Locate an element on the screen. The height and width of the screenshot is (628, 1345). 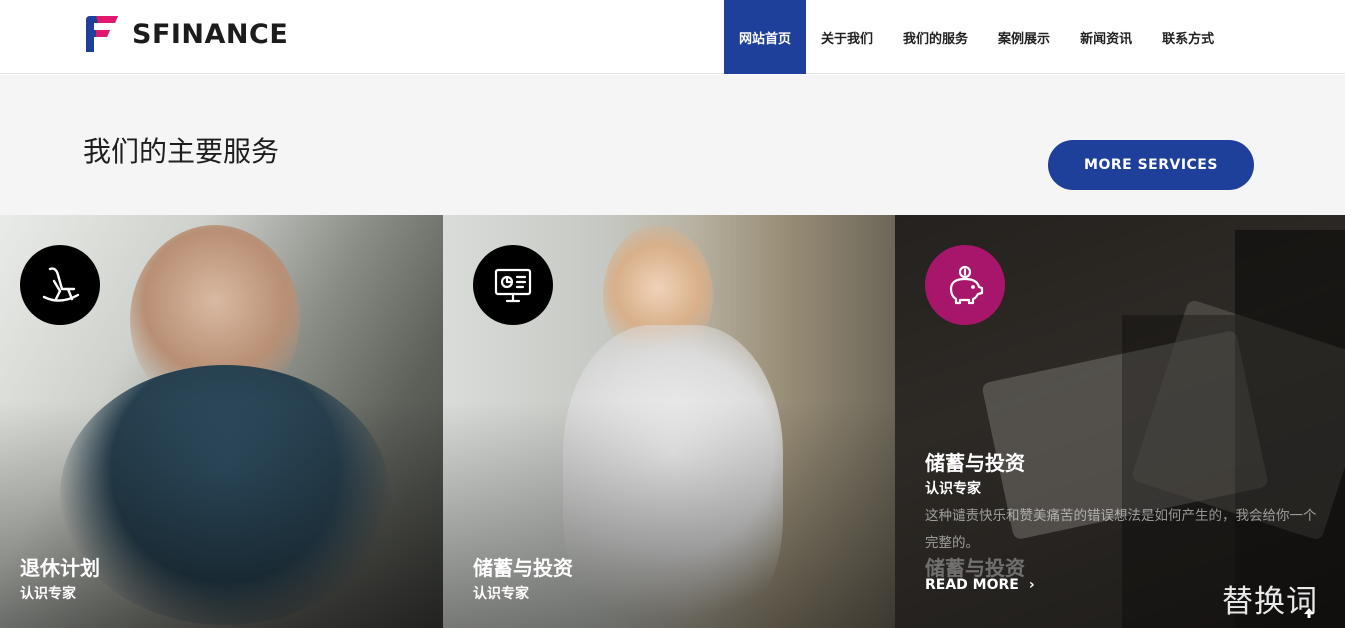
card-description: 这种谴责快乐和赞美痛苦的错误想法是如何产生的，我会给你一个完整的。 is located at coordinates (1121, 529).